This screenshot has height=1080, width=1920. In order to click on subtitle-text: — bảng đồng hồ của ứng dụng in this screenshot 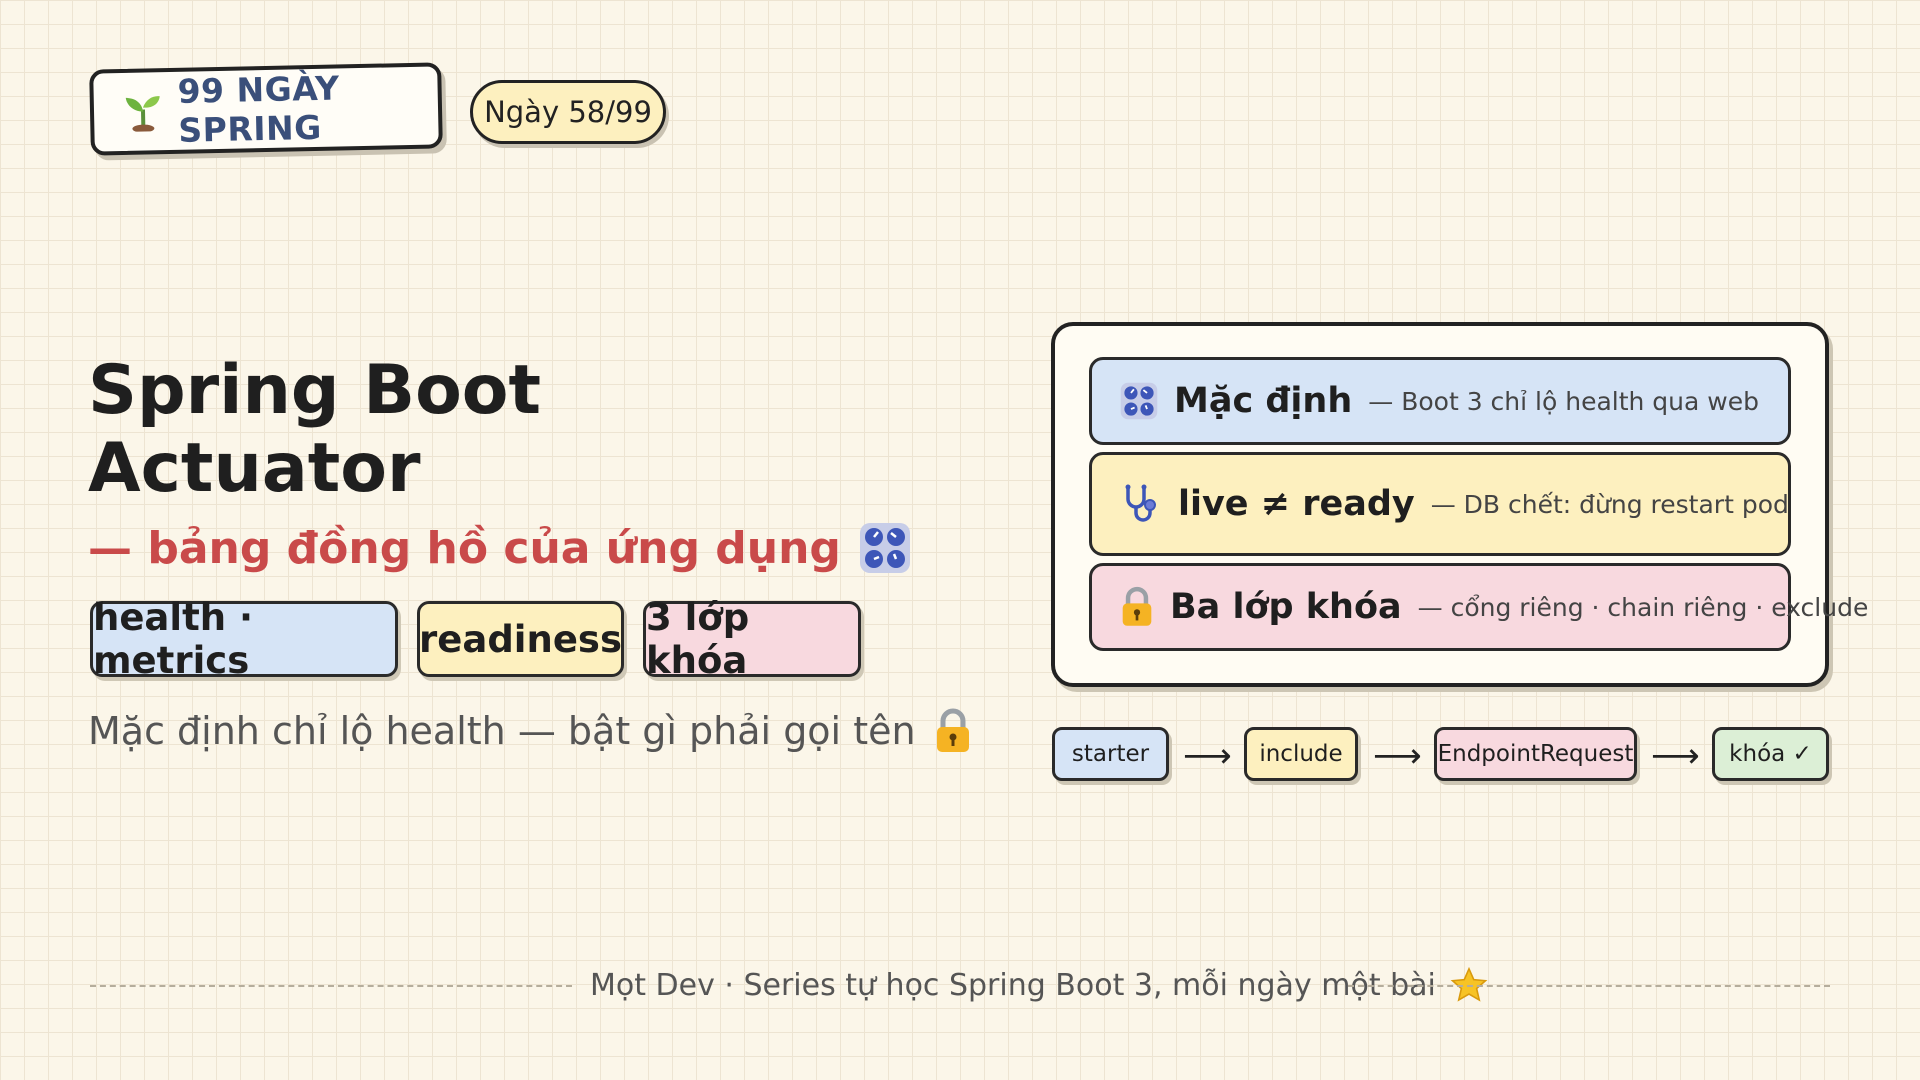, I will do `click(464, 548)`.